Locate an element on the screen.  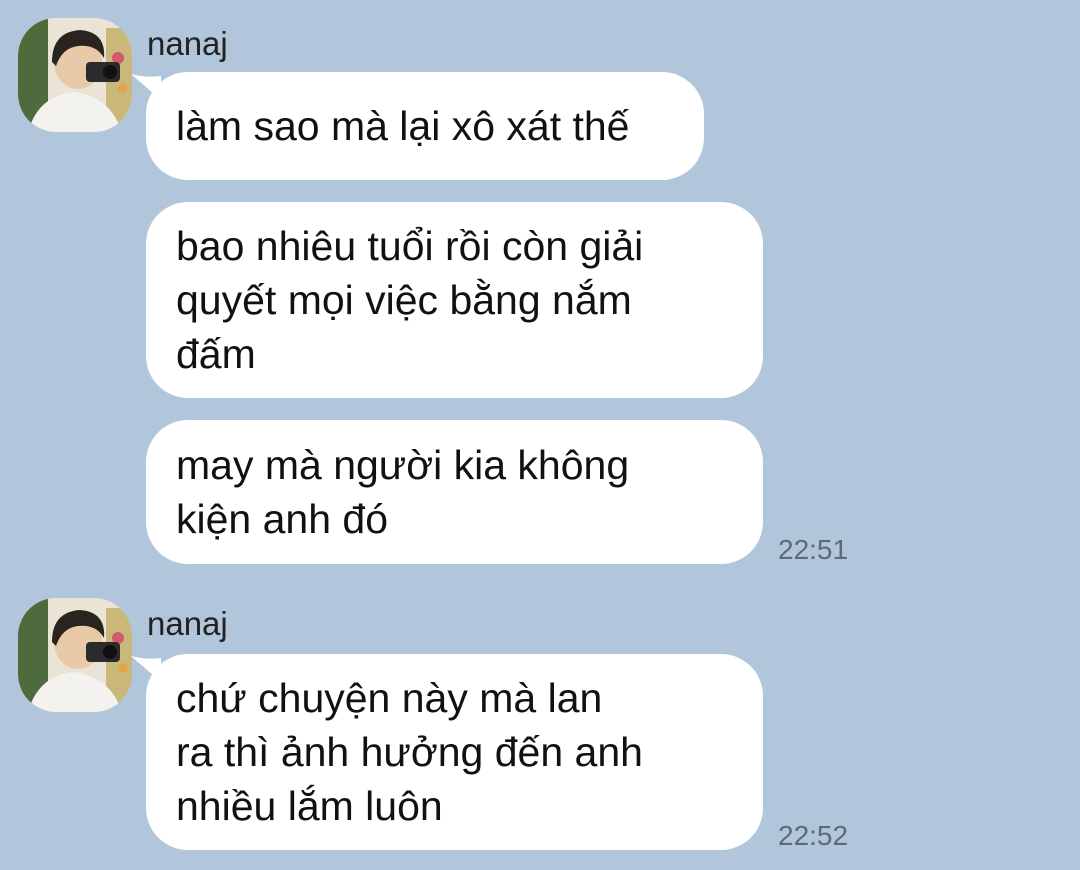
message-bubble: làm sao mà lại xô xát thế is located at coordinates (425, 126).